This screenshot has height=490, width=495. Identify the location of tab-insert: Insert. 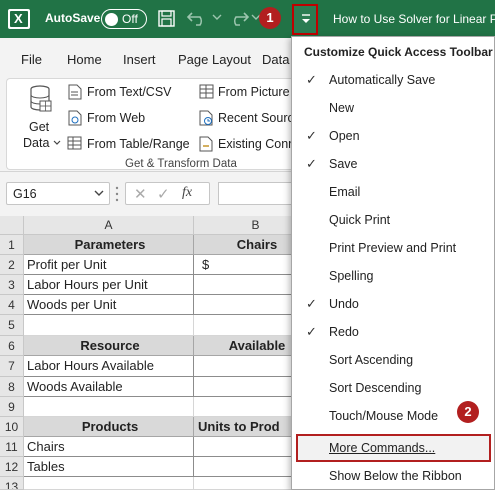
(139, 59).